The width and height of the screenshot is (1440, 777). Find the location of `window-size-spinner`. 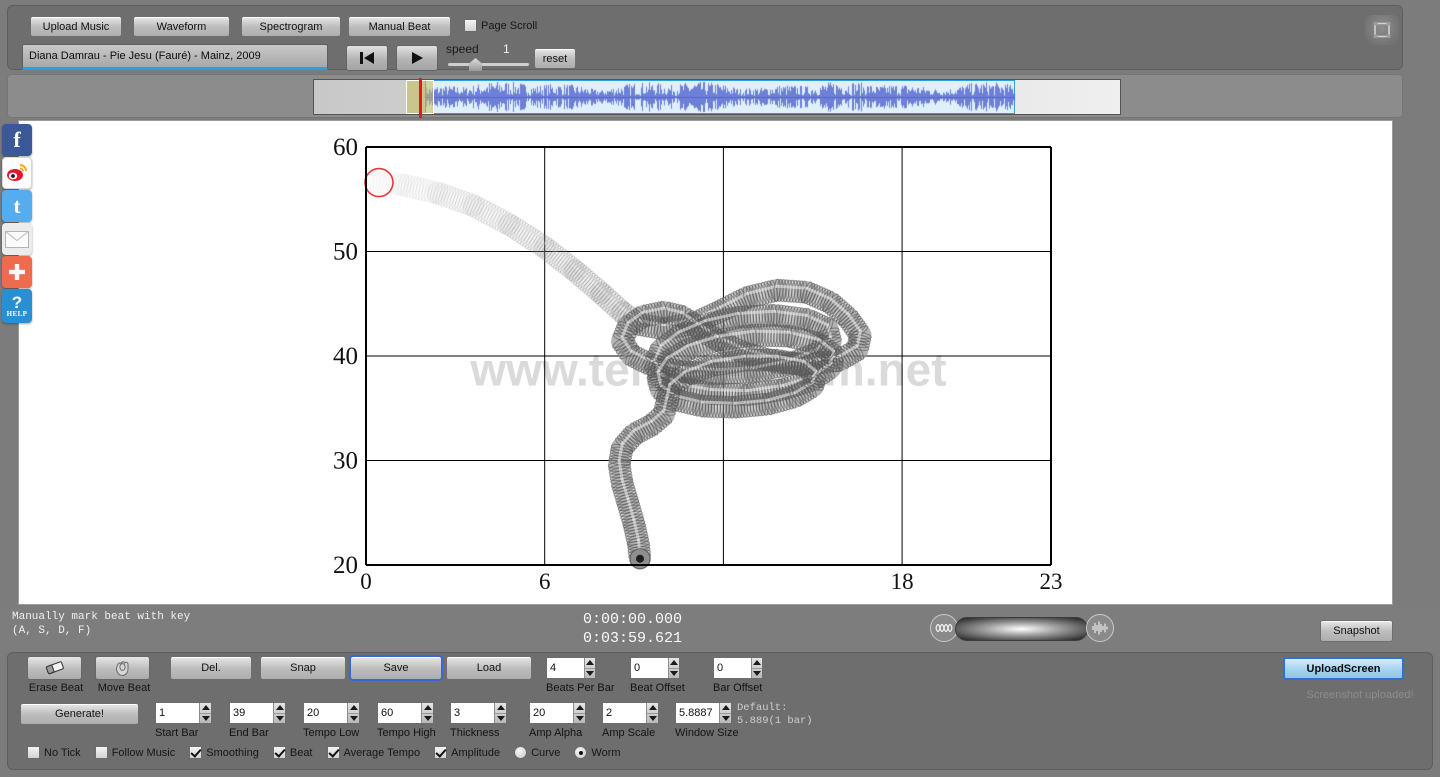

window-size-spinner is located at coordinates (703, 713).